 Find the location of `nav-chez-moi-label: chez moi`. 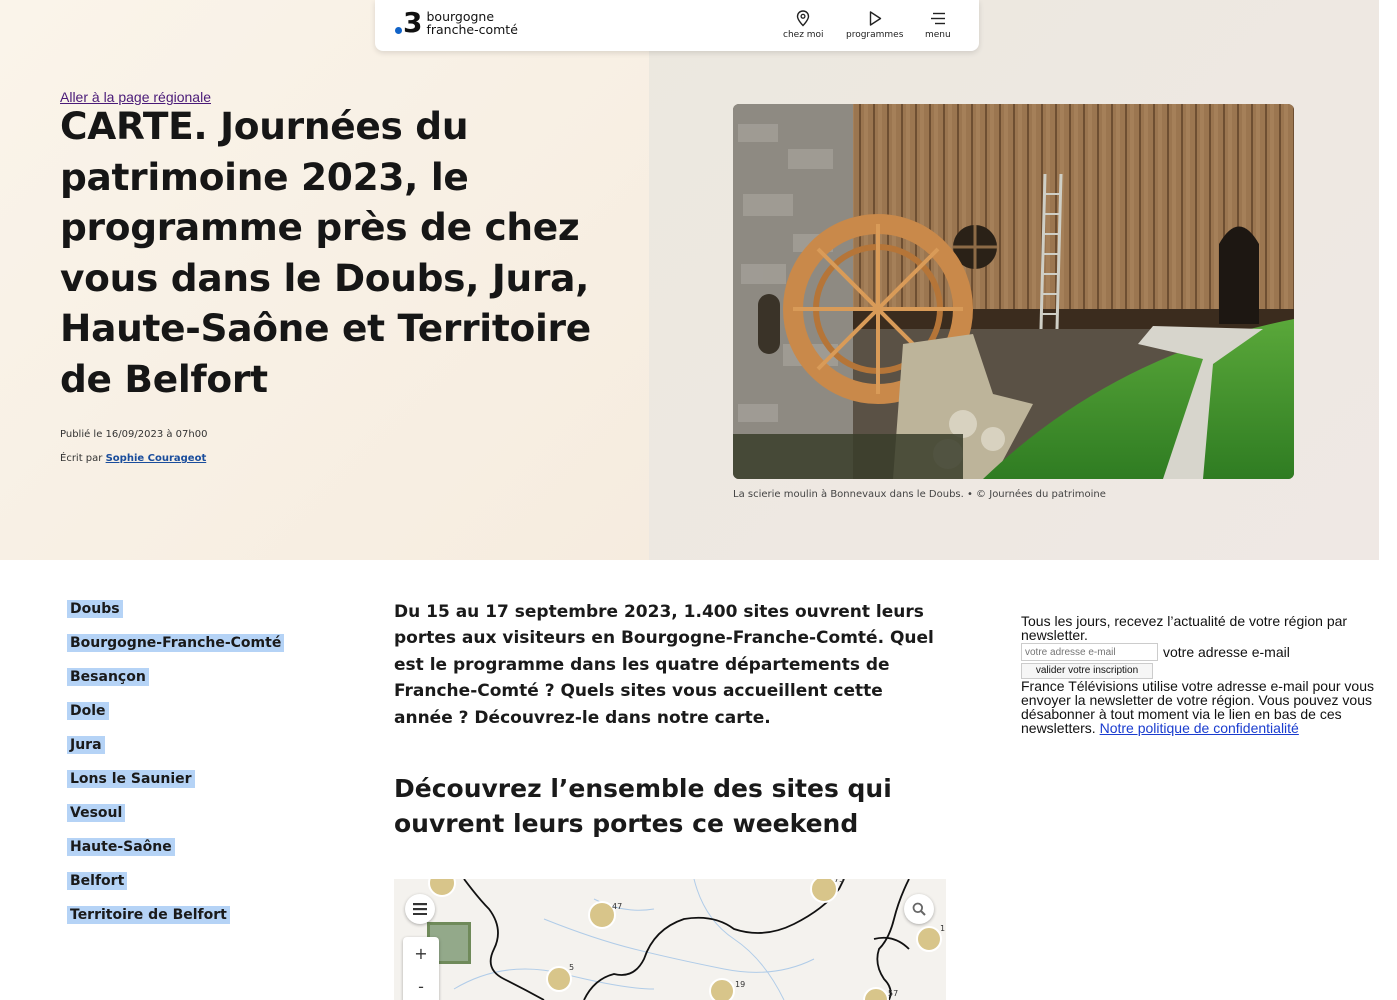

nav-chez-moi-label: chez moi is located at coordinates (803, 35).